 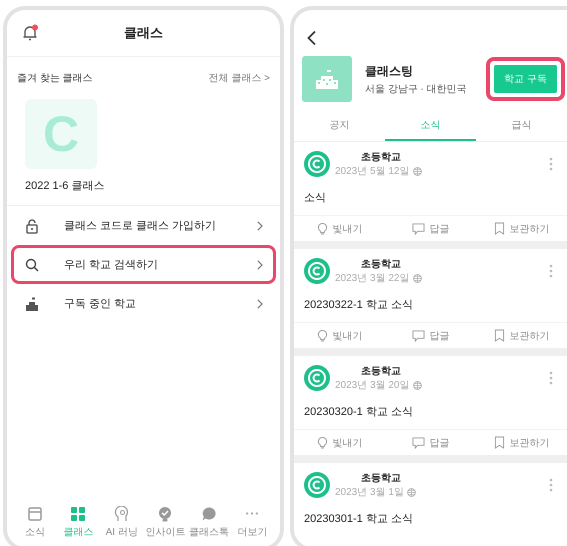 I want to click on school-location: 서울 강남구 · 대한민국, so click(x=416, y=89).